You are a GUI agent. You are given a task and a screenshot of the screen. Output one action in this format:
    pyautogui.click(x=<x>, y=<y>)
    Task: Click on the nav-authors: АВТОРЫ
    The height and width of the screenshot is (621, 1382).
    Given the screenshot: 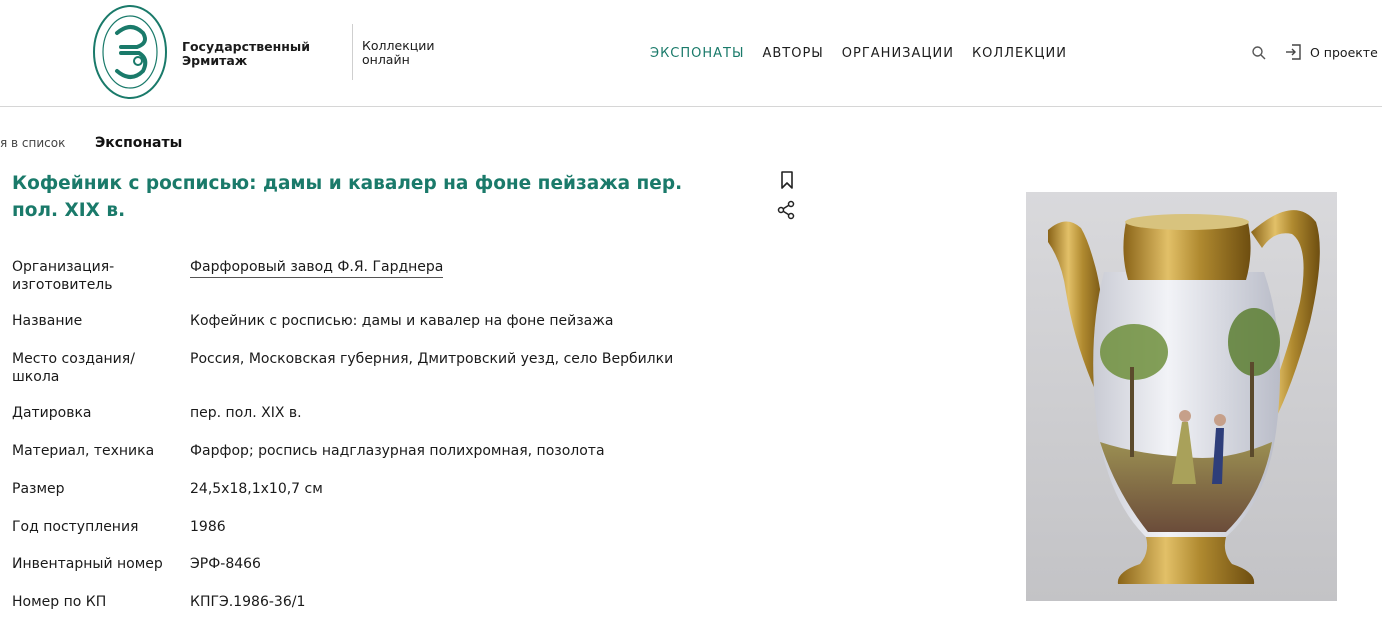 What is the action you would take?
    pyautogui.click(x=792, y=53)
    